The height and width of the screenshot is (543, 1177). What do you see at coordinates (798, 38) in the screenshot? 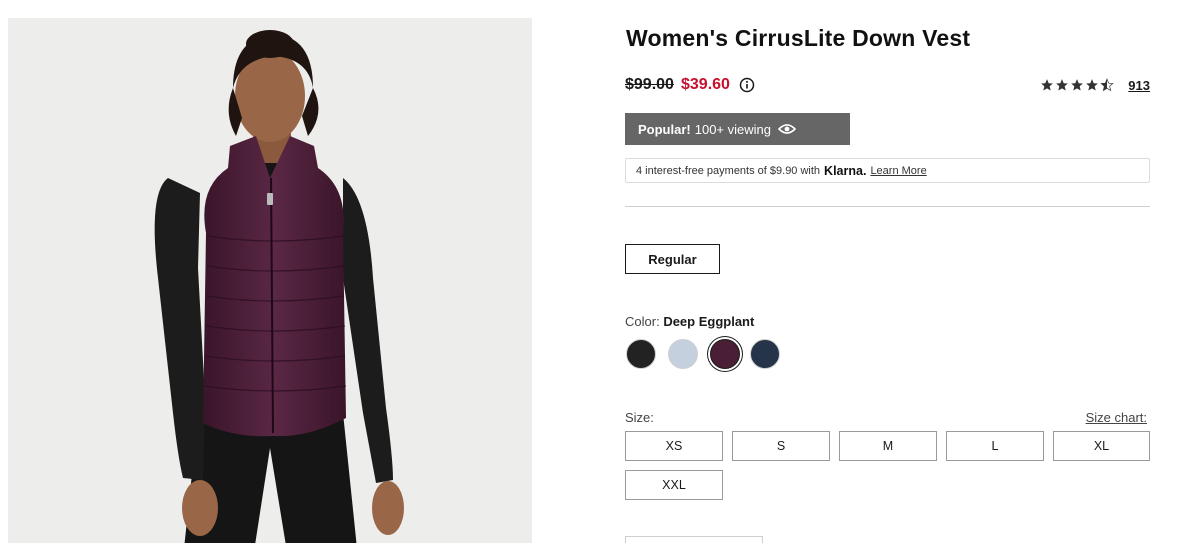
I see `product-title: Women's CirrusLite Down Vest` at bounding box center [798, 38].